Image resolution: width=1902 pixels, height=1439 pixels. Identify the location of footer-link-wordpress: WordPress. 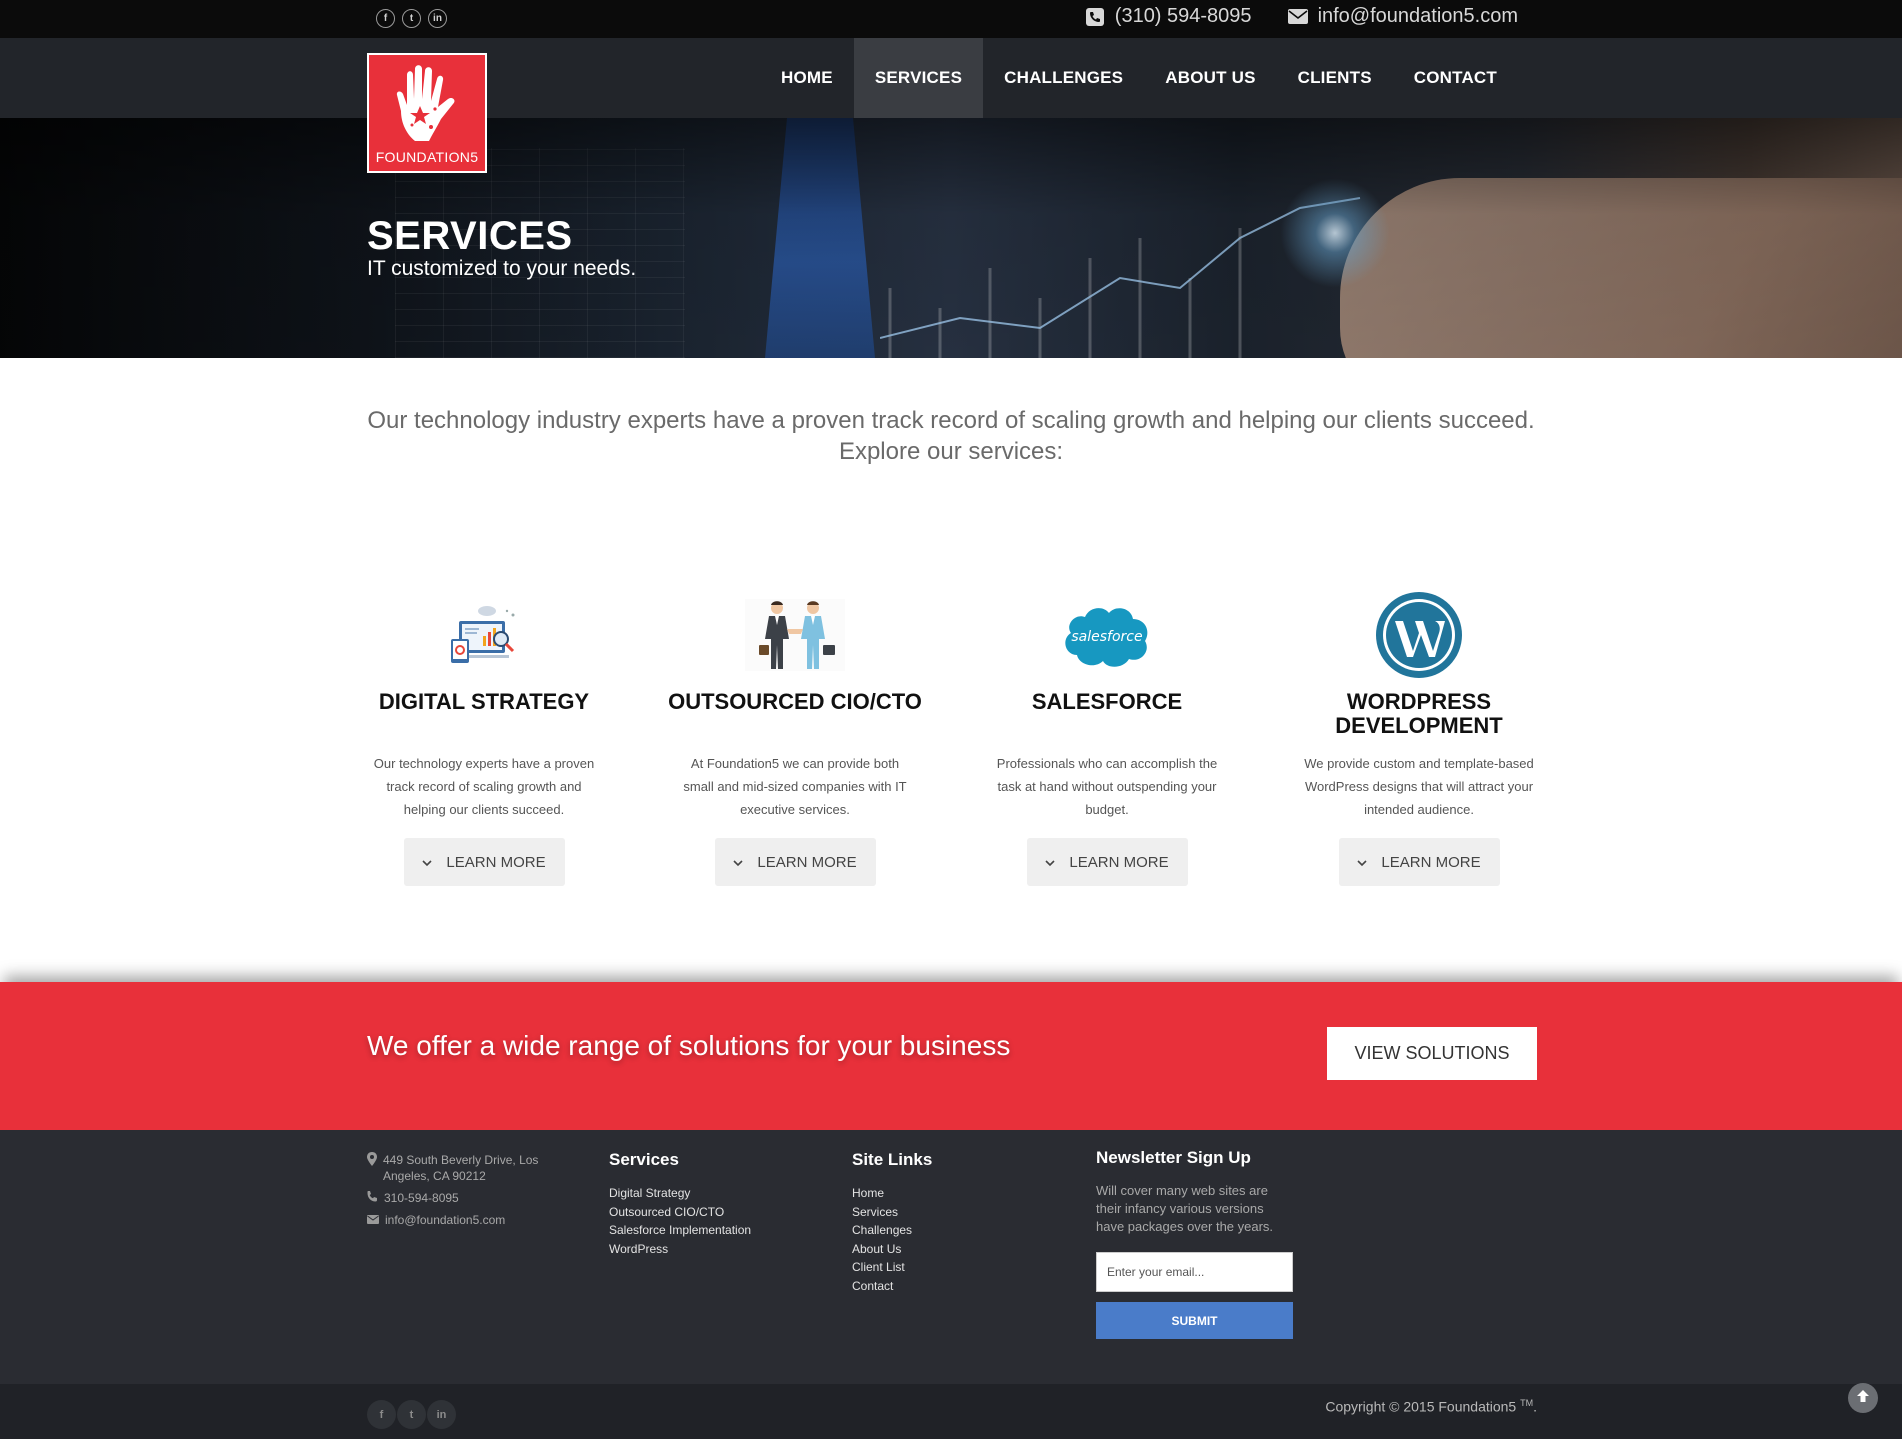
(680, 1249).